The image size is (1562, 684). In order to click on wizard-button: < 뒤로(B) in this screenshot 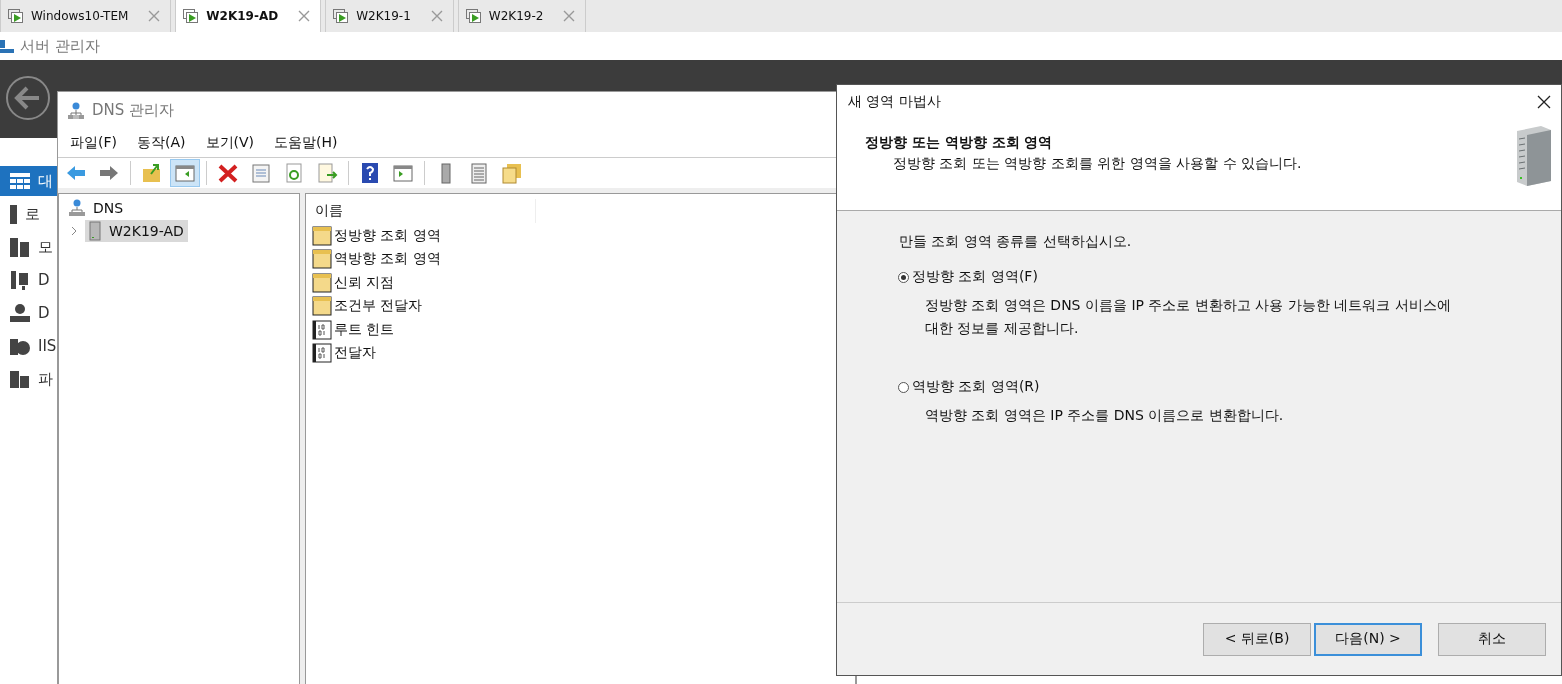, I will do `click(1257, 639)`.